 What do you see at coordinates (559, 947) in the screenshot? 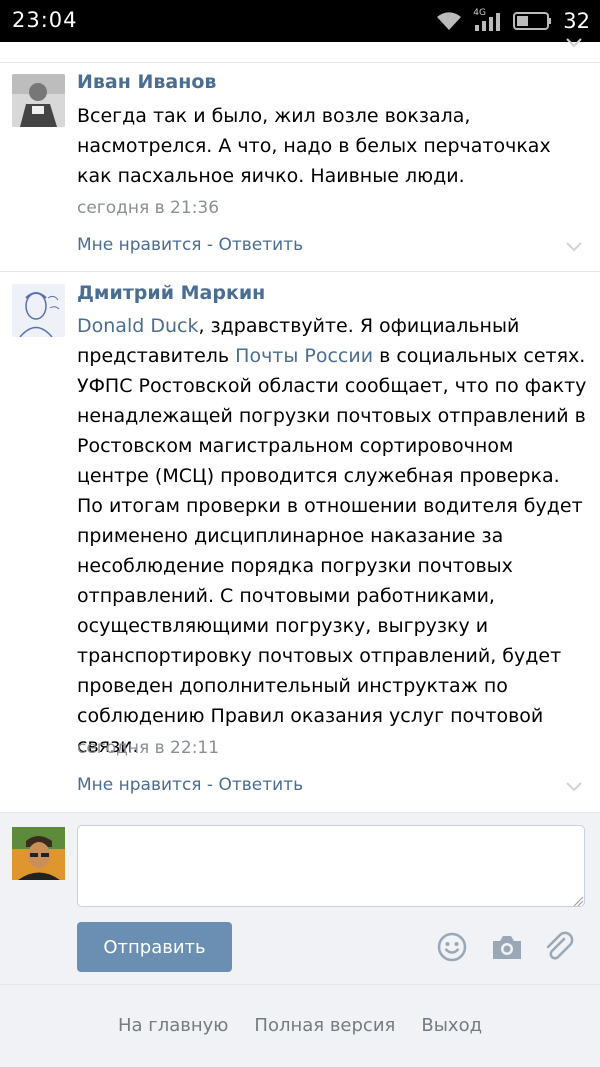
I see `paperclip-icon` at bounding box center [559, 947].